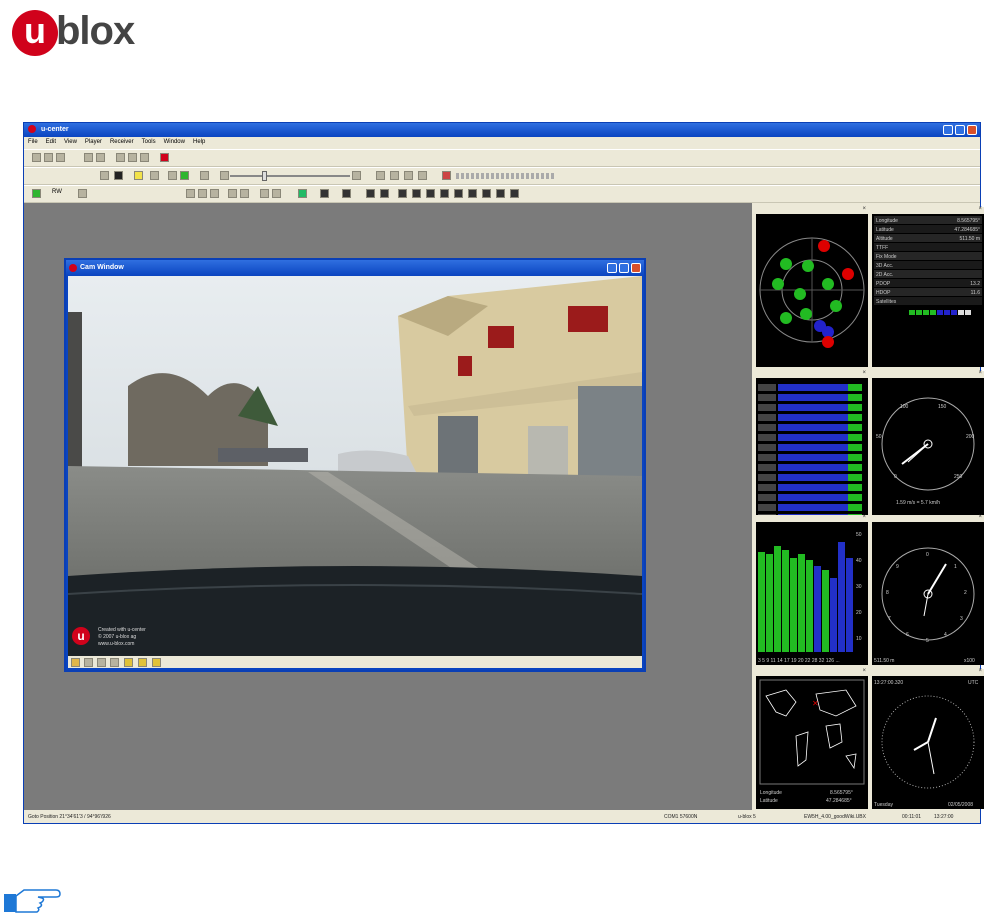 This screenshot has height=919, width=984. What do you see at coordinates (138, 175) in the screenshot?
I see `record-icon` at bounding box center [138, 175].